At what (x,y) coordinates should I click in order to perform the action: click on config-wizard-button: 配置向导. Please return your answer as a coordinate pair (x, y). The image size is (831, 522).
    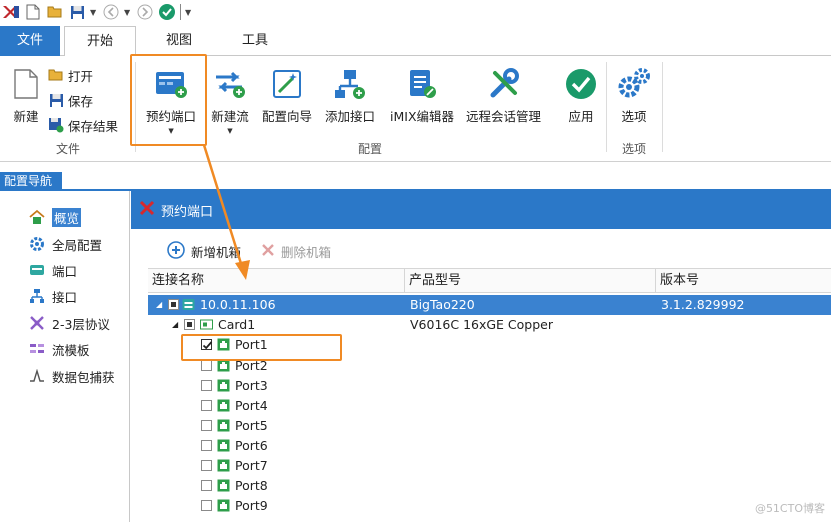
    Looking at the image, I should click on (287, 94).